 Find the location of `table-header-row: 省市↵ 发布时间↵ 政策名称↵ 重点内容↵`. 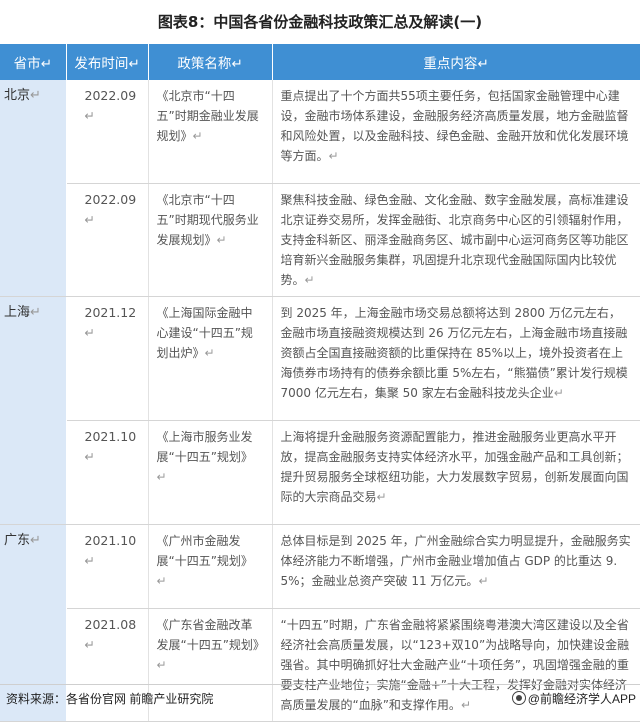

table-header-row: 省市↵ 发布时间↵ 政策名称↵ 重点内容↵ is located at coordinates (320, 62).